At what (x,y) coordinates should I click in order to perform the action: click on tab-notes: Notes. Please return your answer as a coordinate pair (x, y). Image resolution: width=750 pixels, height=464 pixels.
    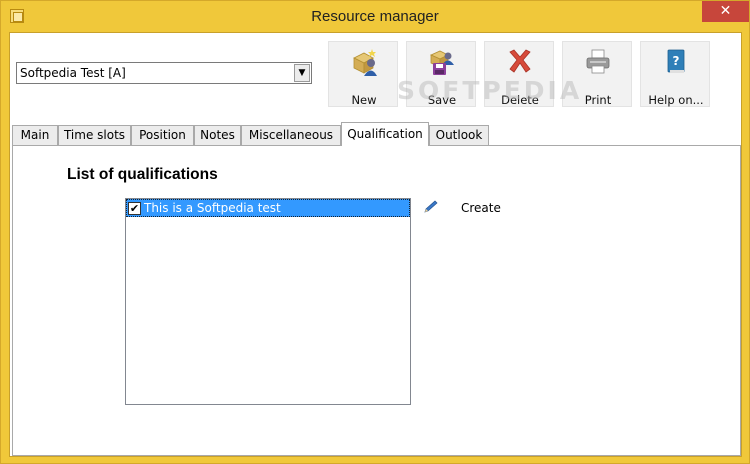
    Looking at the image, I should click on (217, 135).